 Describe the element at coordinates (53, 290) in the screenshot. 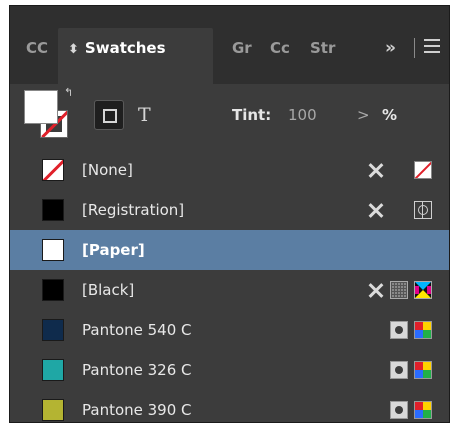

I see `swatch-chip-black` at that location.